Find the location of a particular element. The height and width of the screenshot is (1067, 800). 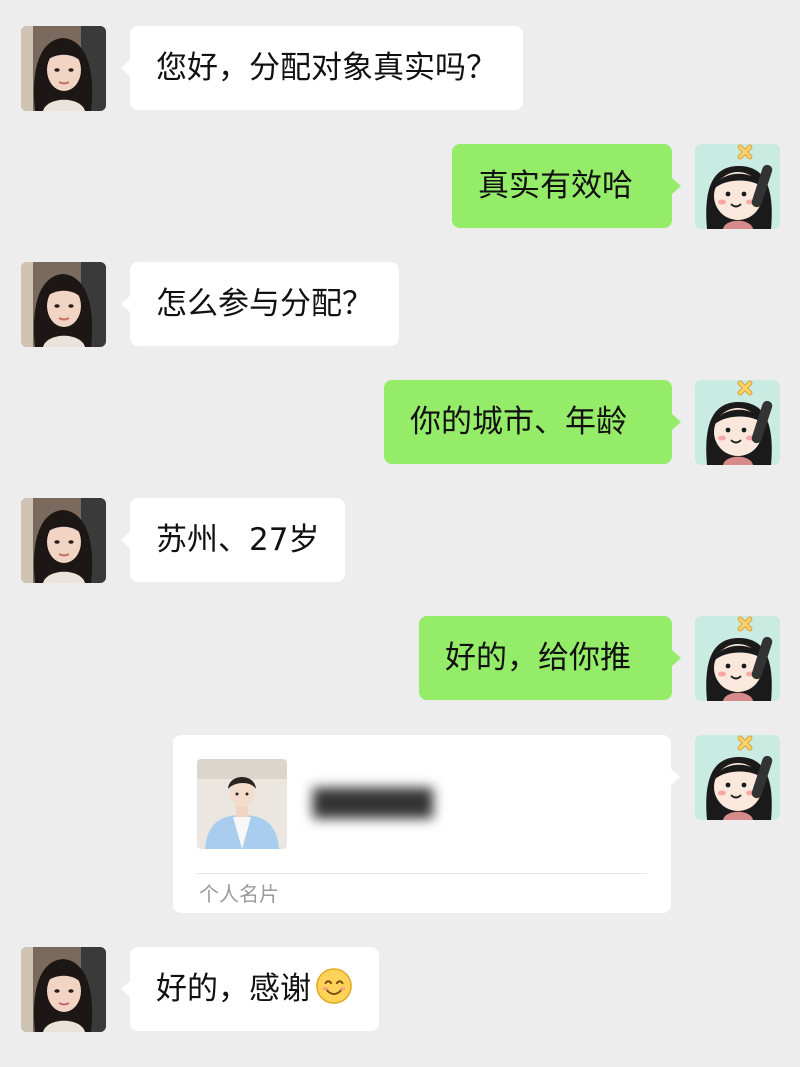

received-message-bubble: 苏州、27岁 is located at coordinates (233, 540).